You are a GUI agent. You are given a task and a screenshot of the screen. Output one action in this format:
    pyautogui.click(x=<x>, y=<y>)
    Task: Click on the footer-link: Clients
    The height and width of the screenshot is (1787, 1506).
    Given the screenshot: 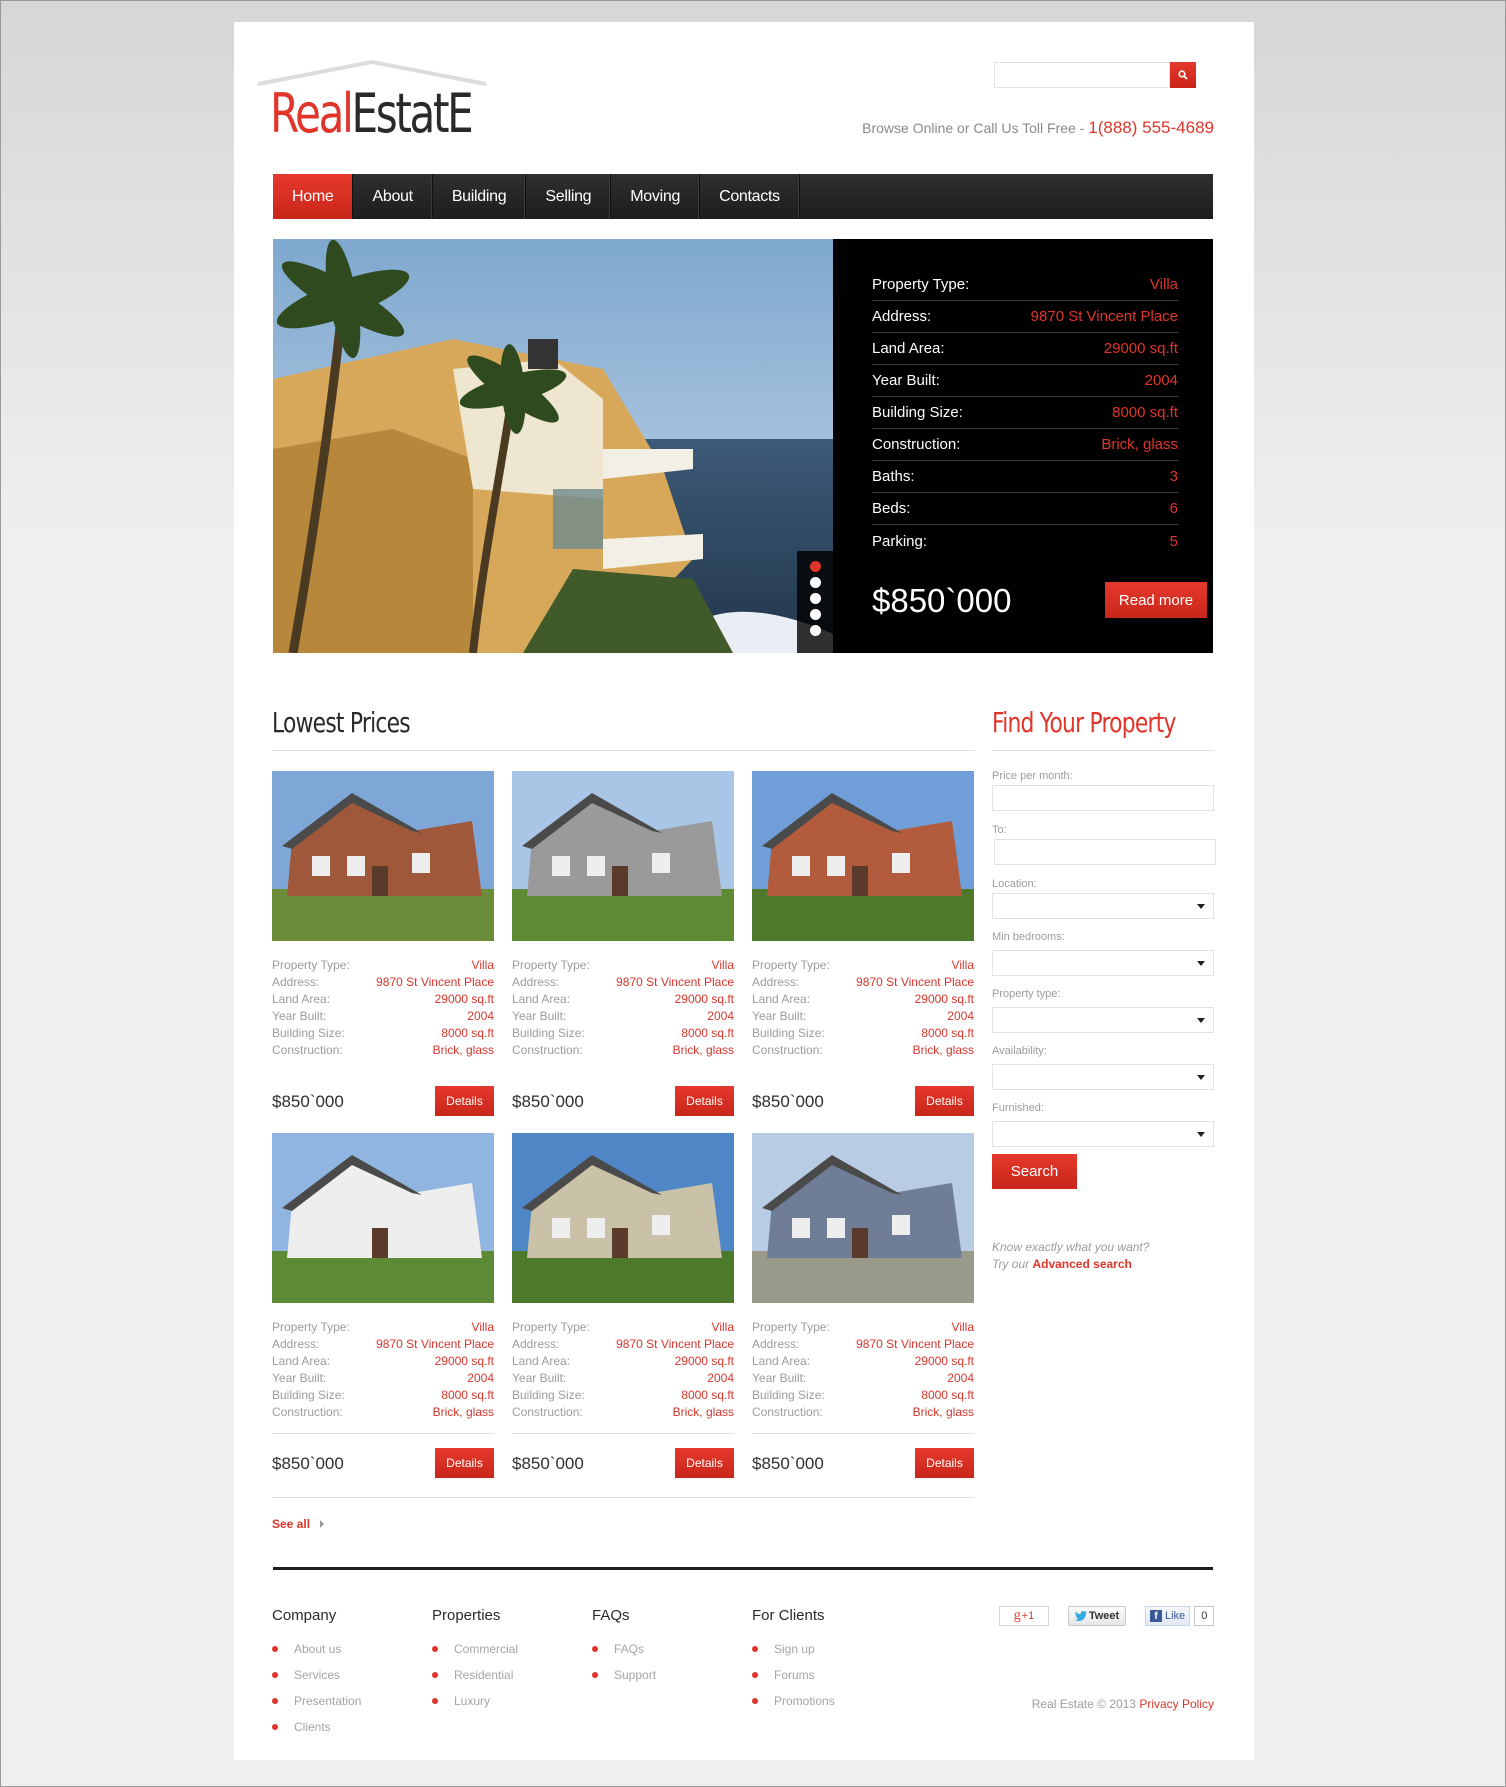 What is the action you would take?
    pyautogui.click(x=316, y=1727)
    